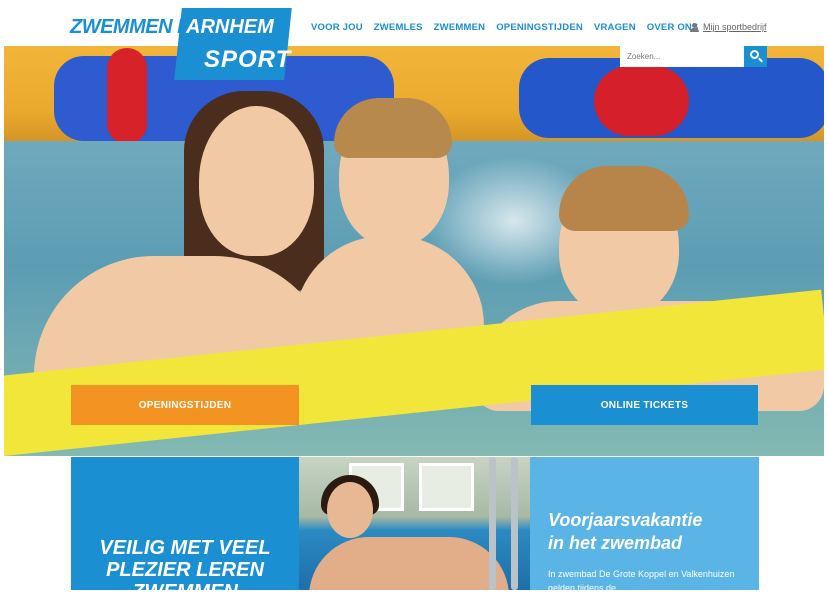 This screenshot has width=828, height=603. What do you see at coordinates (682, 56) in the screenshot?
I see `search-input` at bounding box center [682, 56].